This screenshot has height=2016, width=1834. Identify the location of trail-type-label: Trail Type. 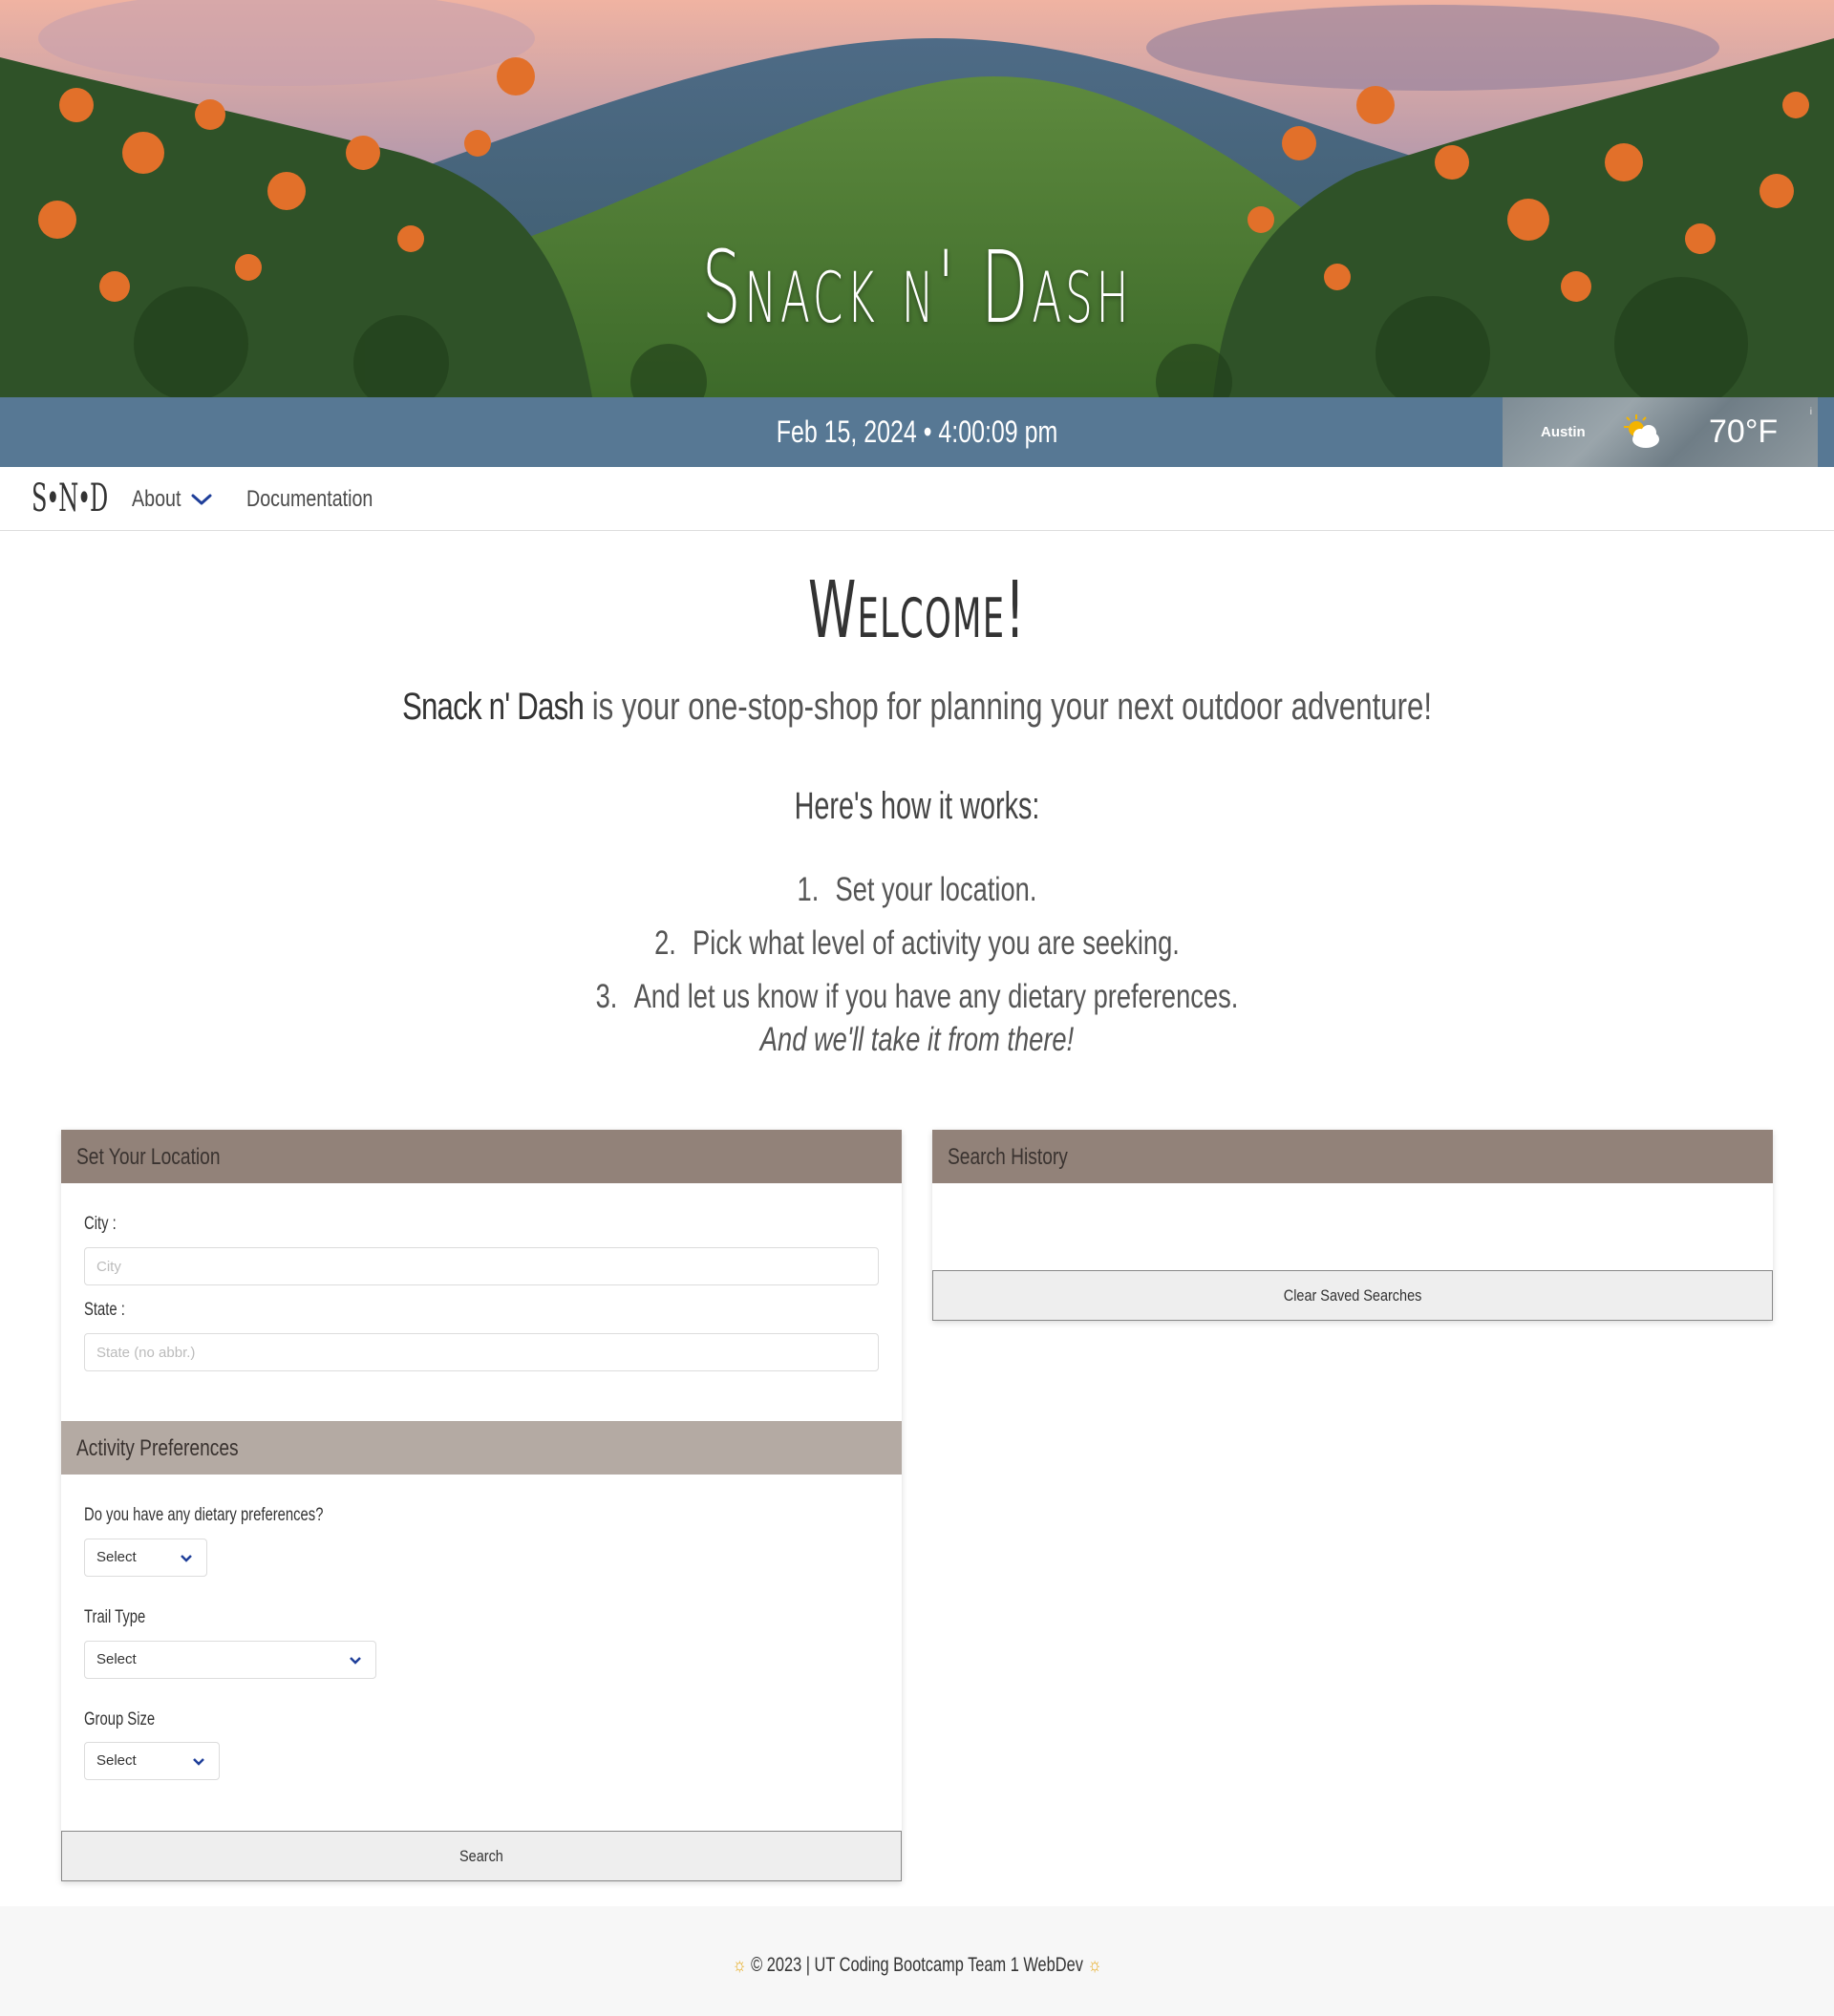
(115, 1617).